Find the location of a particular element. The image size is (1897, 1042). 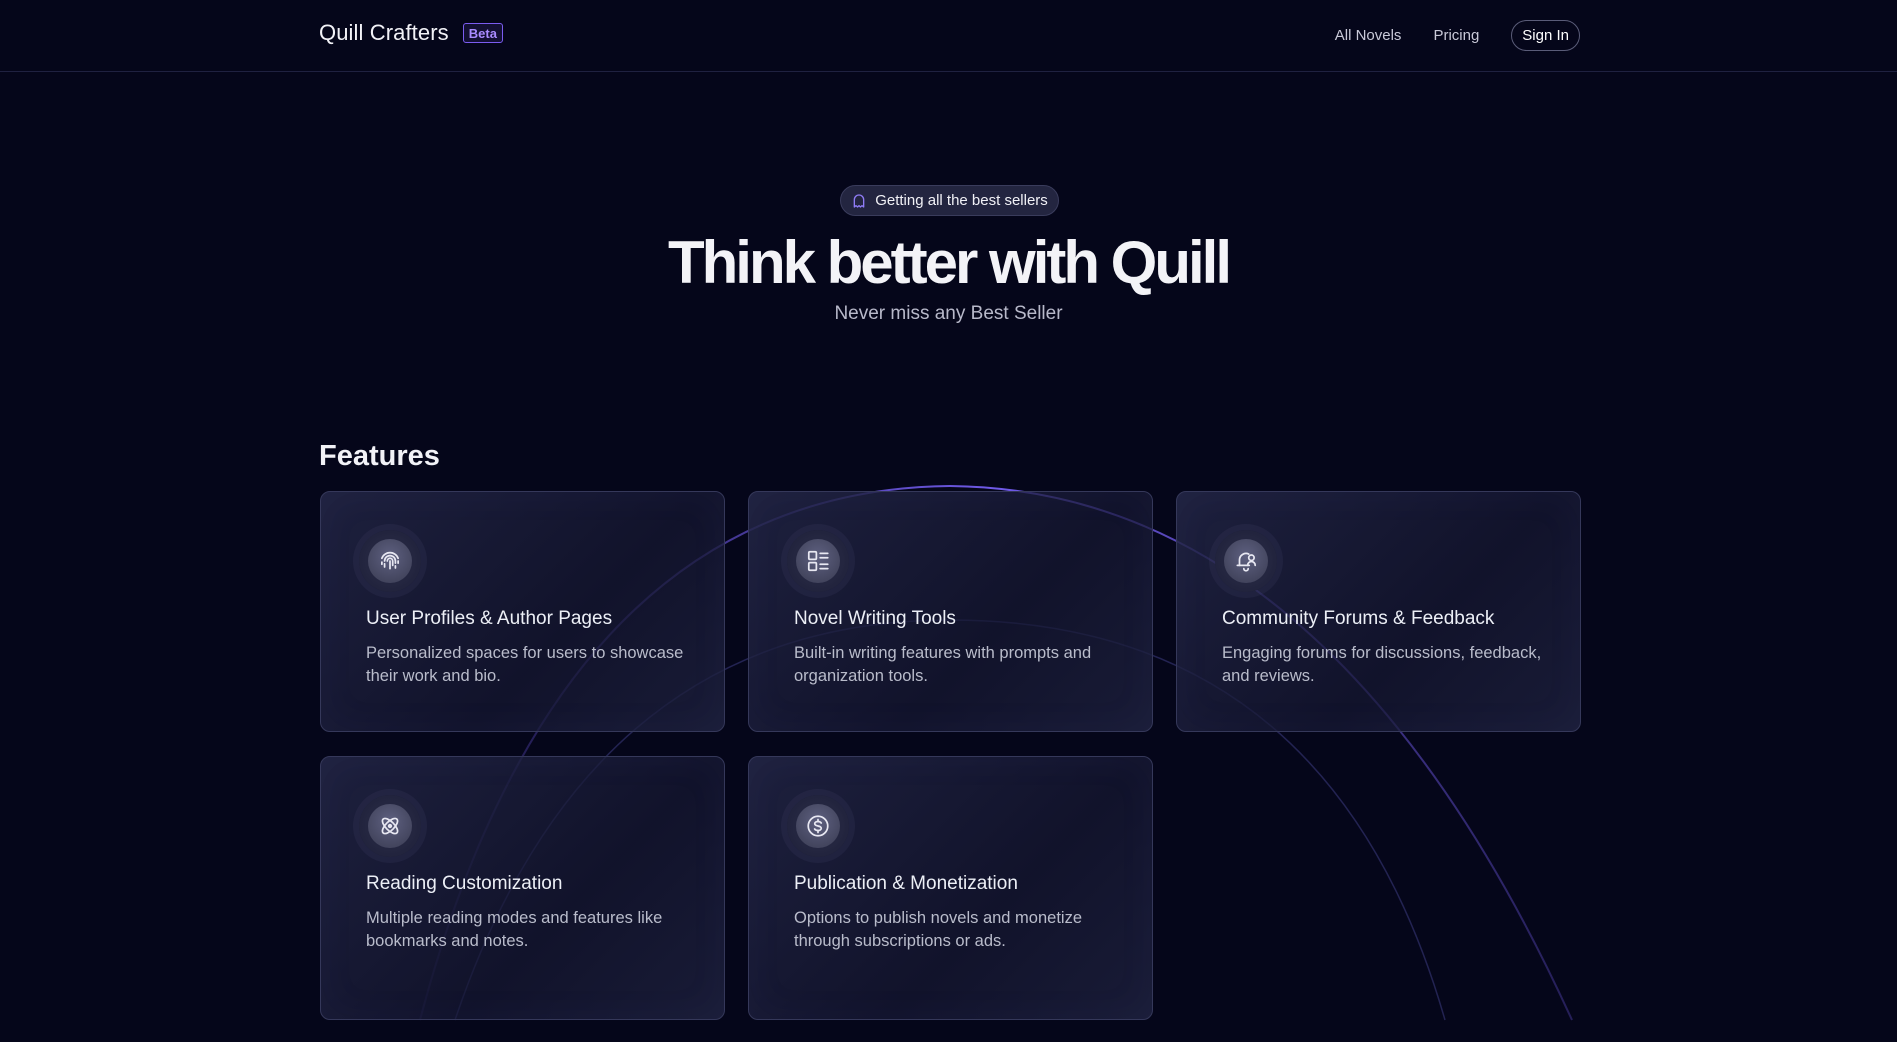

fingerprint-icon is located at coordinates (390, 560).